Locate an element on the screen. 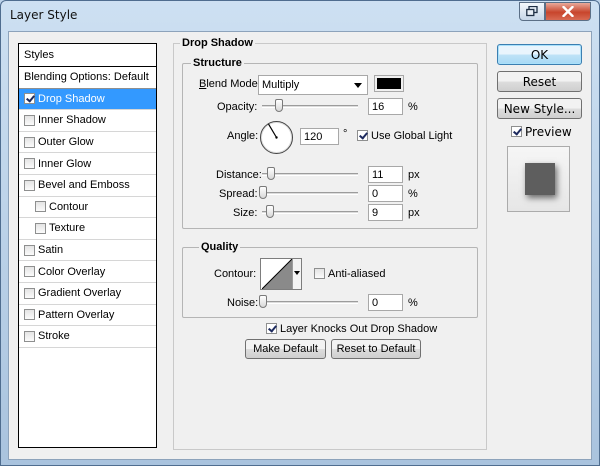 The height and width of the screenshot is (466, 600). opacity-label: Opacity: is located at coordinates (237, 107).